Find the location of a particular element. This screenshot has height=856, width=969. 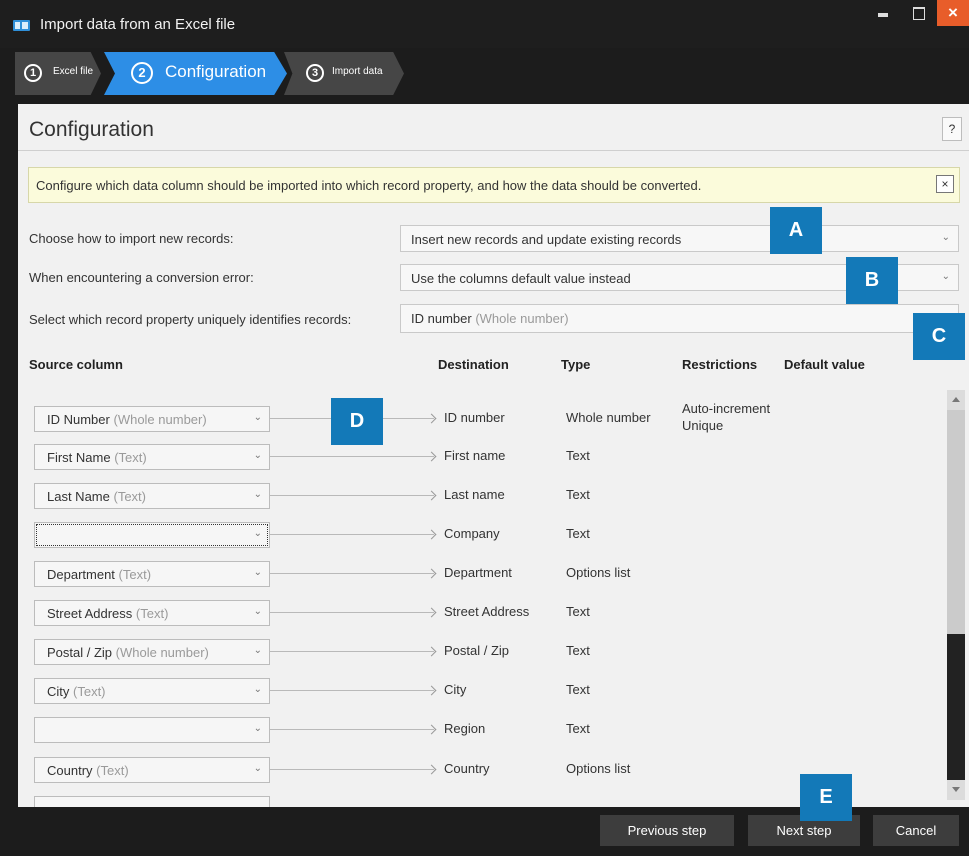

step-label: Excel file is located at coordinates (73, 71).